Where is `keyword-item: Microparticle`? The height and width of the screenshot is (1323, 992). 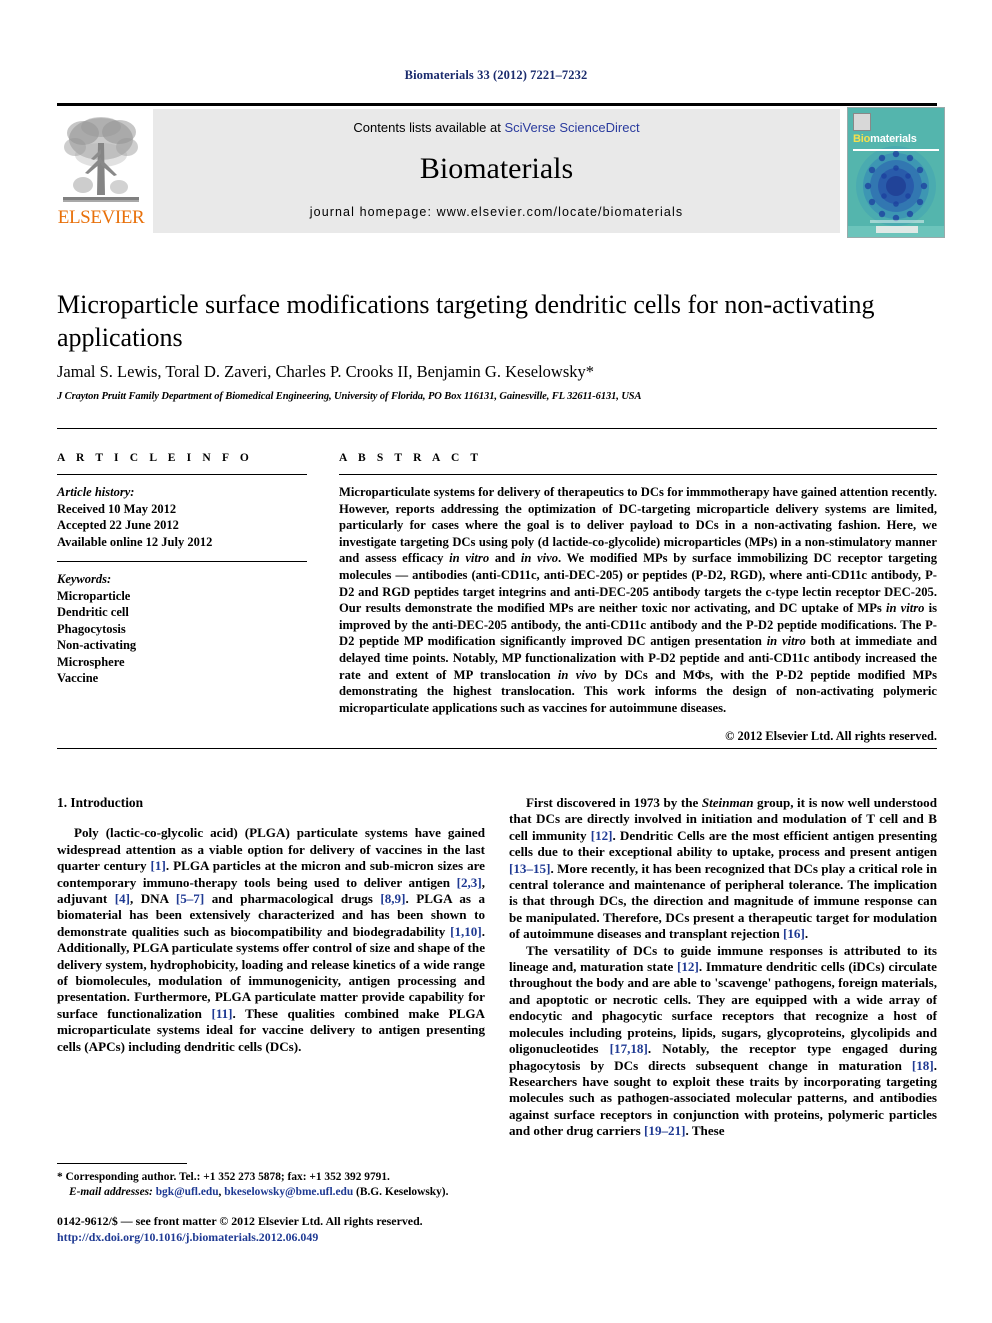
keyword-item: Microparticle is located at coordinates (94, 595).